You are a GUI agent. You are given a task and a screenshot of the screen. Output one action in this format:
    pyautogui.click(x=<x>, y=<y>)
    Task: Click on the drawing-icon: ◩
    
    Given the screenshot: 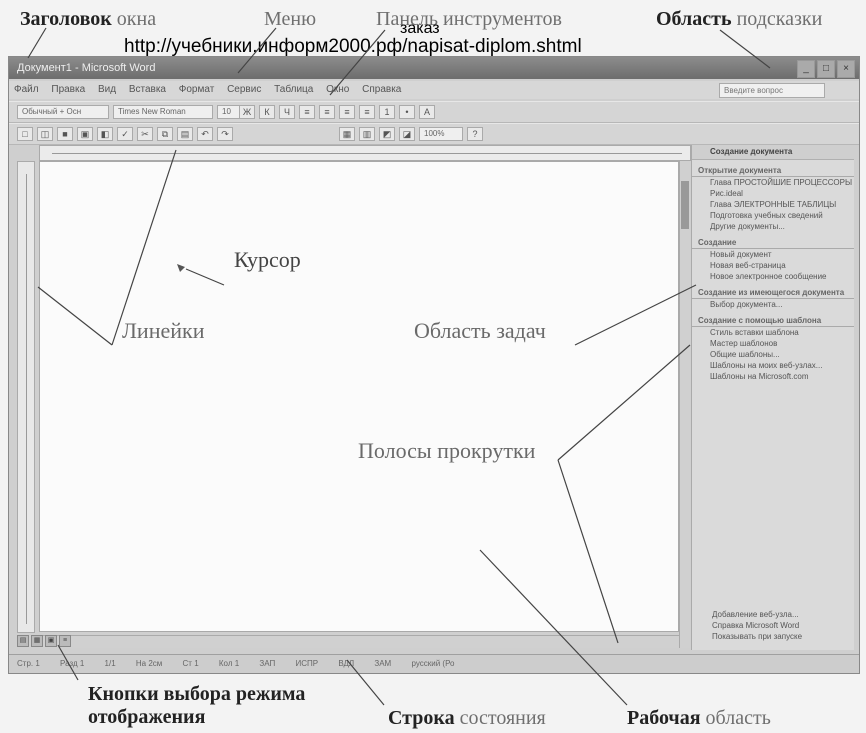 What is the action you would take?
    pyautogui.click(x=387, y=134)
    